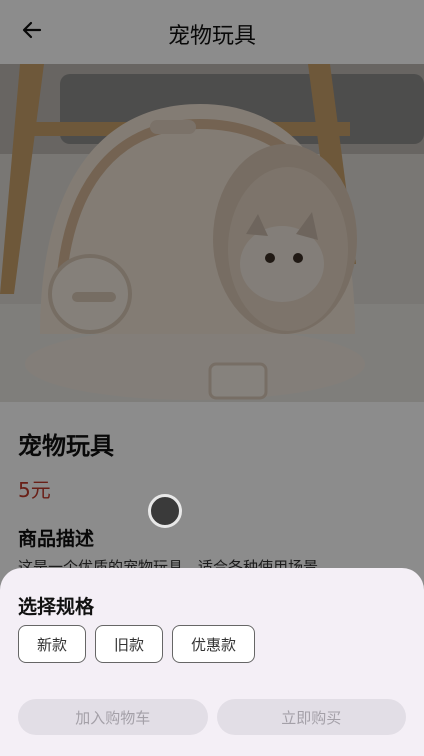 This screenshot has height=756, width=424. I want to click on spec-option-new: 新款, so click(52, 644).